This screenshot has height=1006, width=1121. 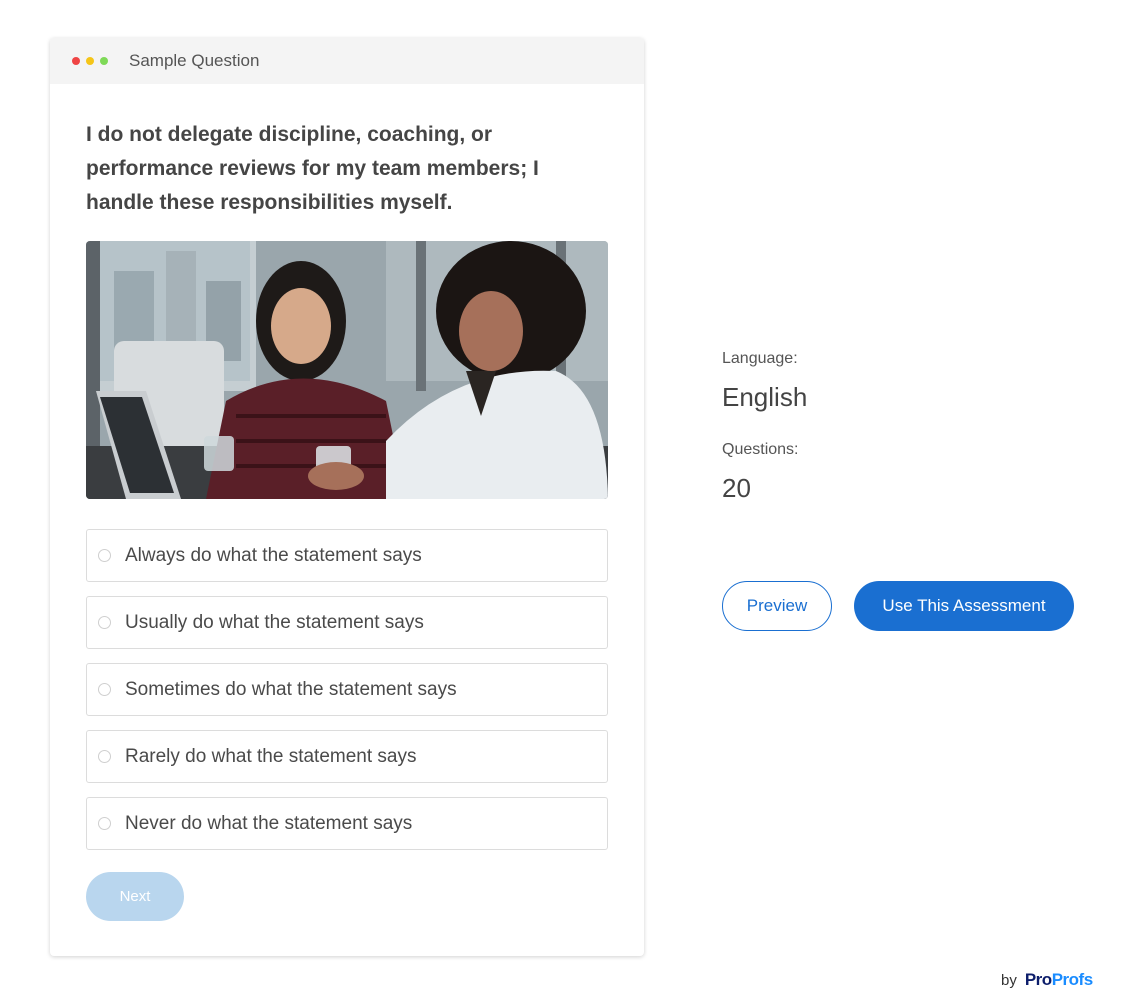 I want to click on red-dot-icon, so click(x=76, y=61).